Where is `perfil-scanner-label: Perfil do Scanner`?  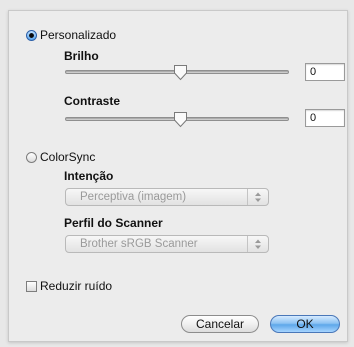
perfil-scanner-label: Perfil do Scanner is located at coordinates (113, 223).